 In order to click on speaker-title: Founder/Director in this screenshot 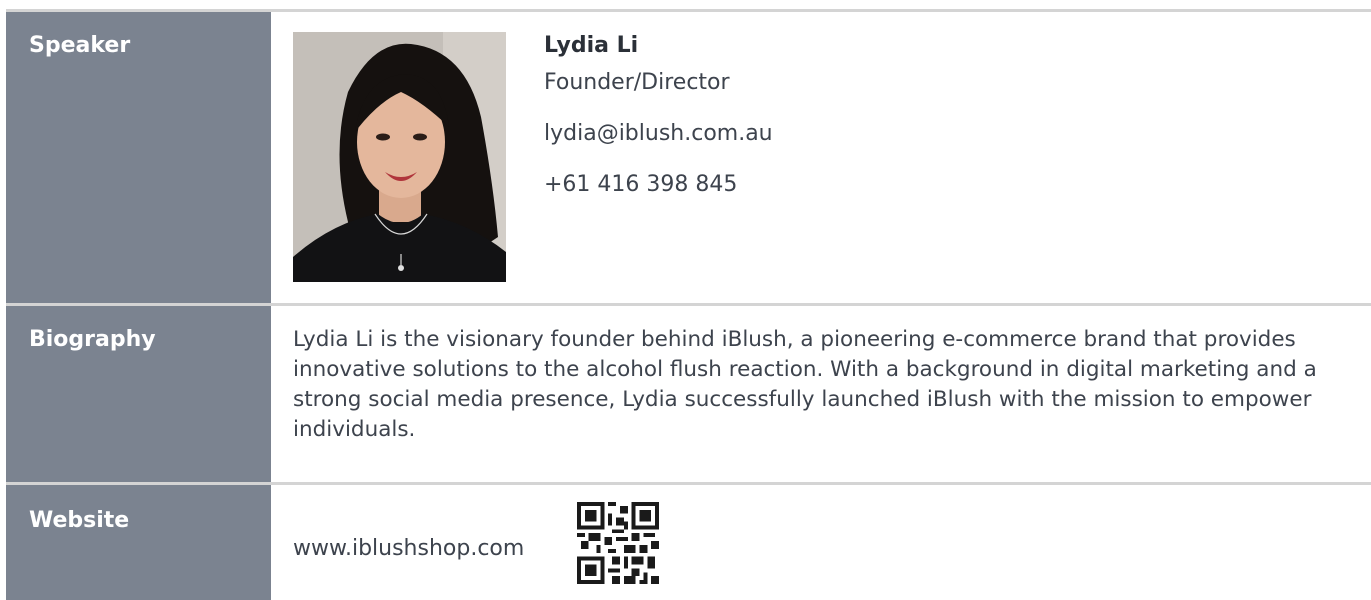, I will do `click(637, 82)`.